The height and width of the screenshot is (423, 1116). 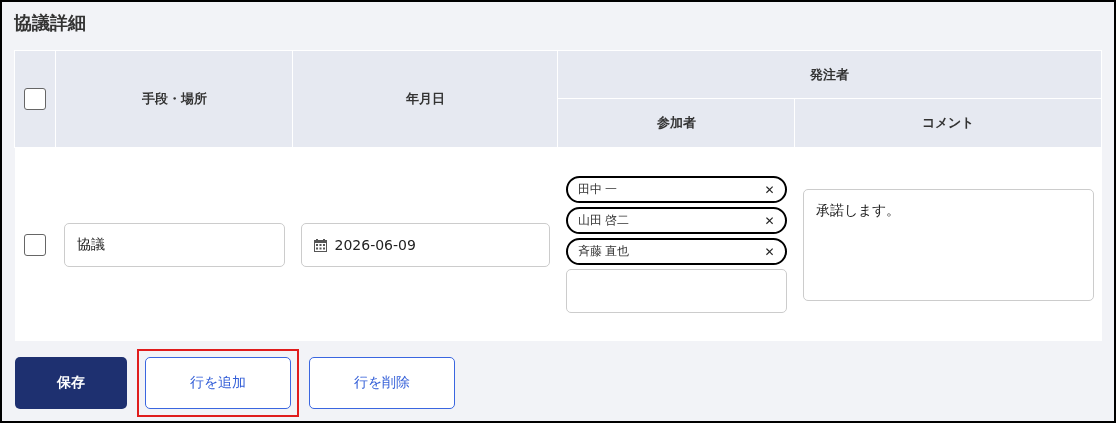 What do you see at coordinates (603, 251) in the screenshot?
I see `participant-name: 斉藤 直也` at bounding box center [603, 251].